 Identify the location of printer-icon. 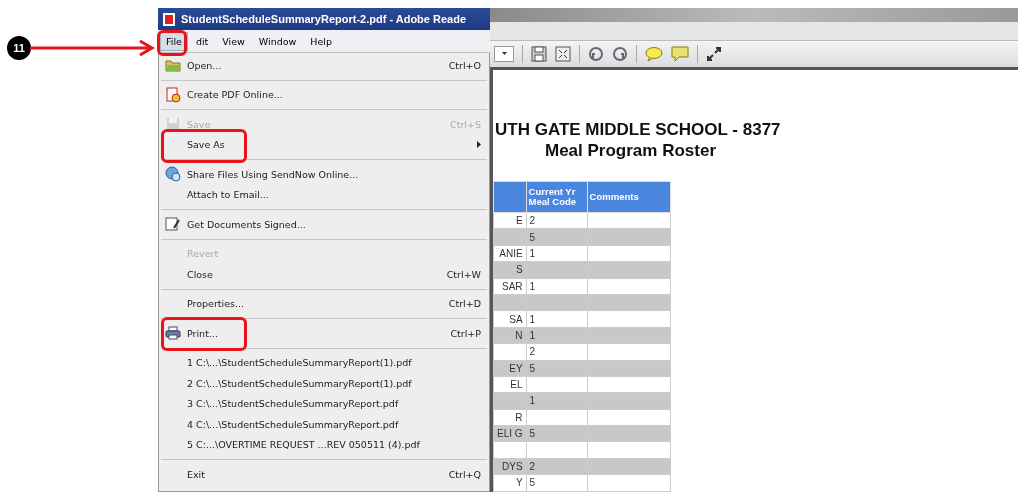
(173, 333).